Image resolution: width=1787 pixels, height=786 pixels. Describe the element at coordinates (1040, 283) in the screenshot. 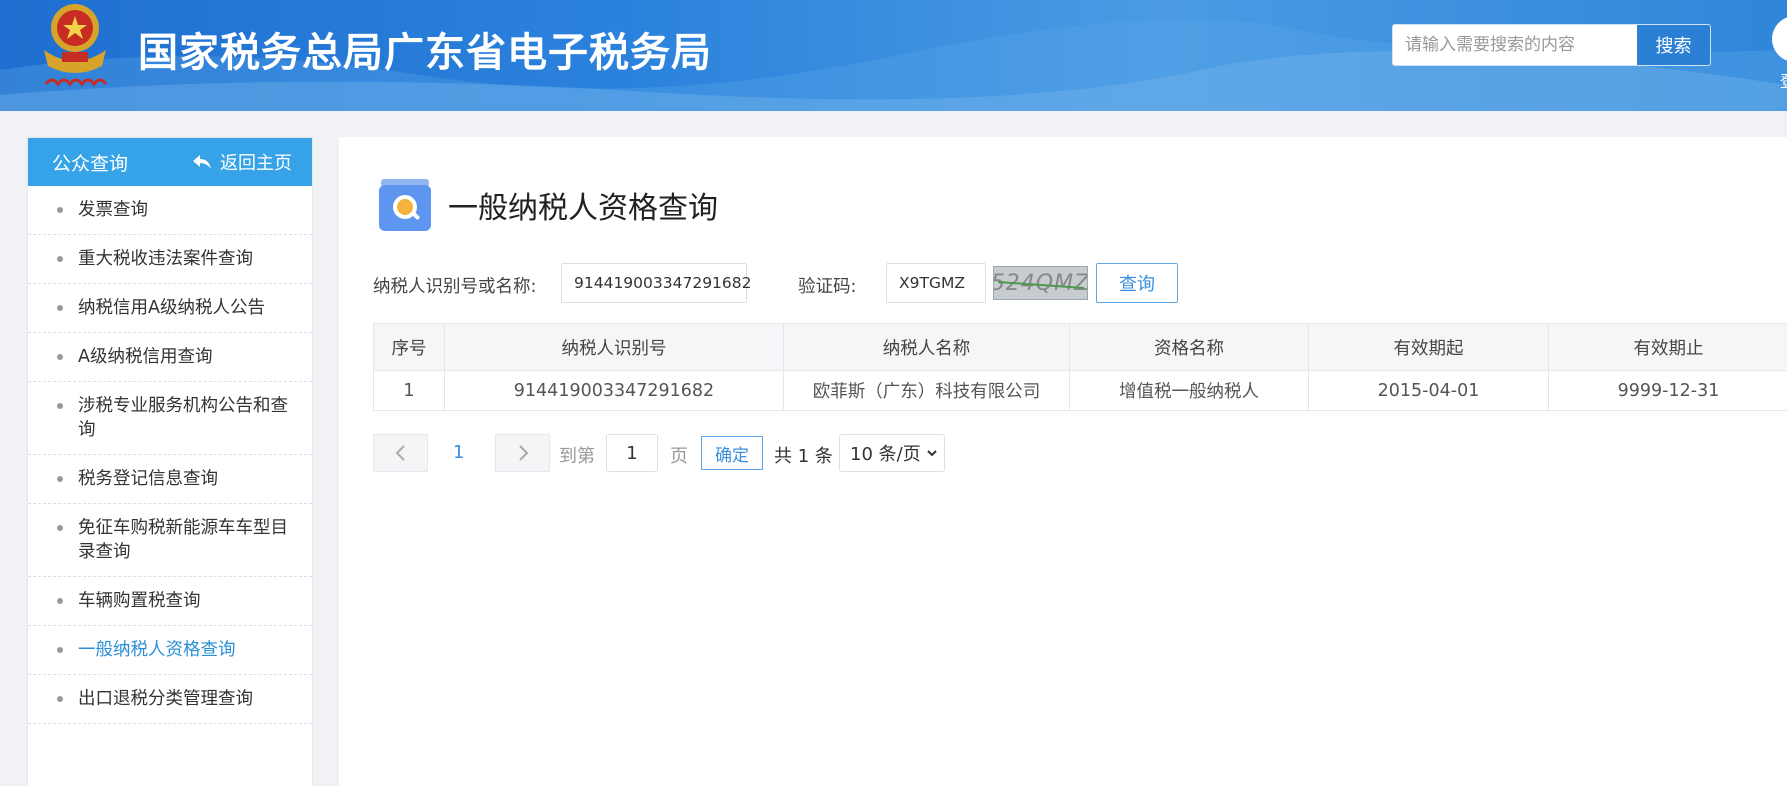

I see `captcha-image: 524QMZ` at that location.